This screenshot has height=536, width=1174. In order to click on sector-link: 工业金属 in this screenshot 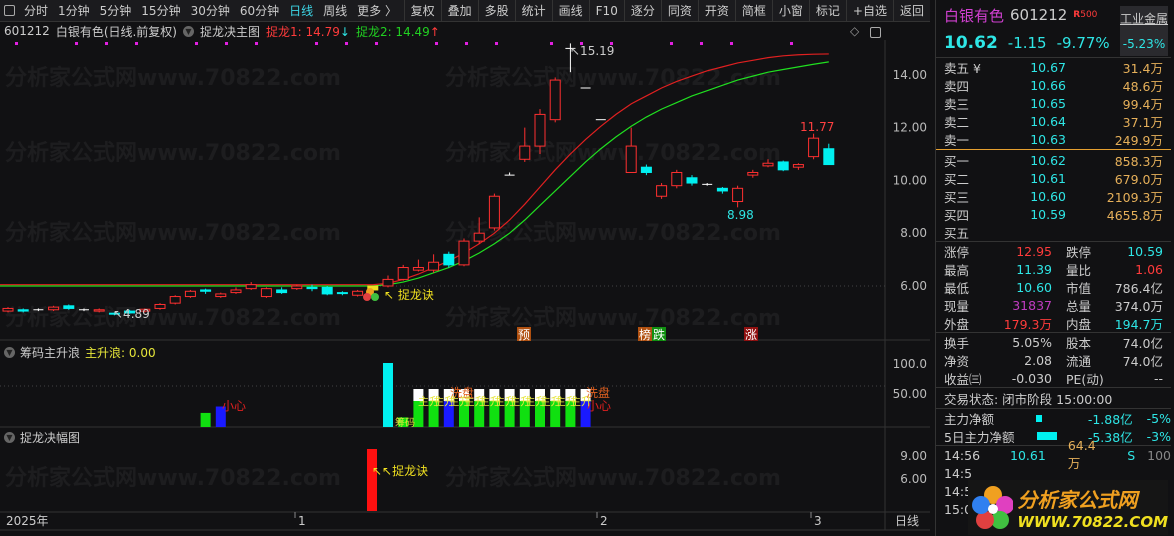, I will do `click(1144, 18)`.